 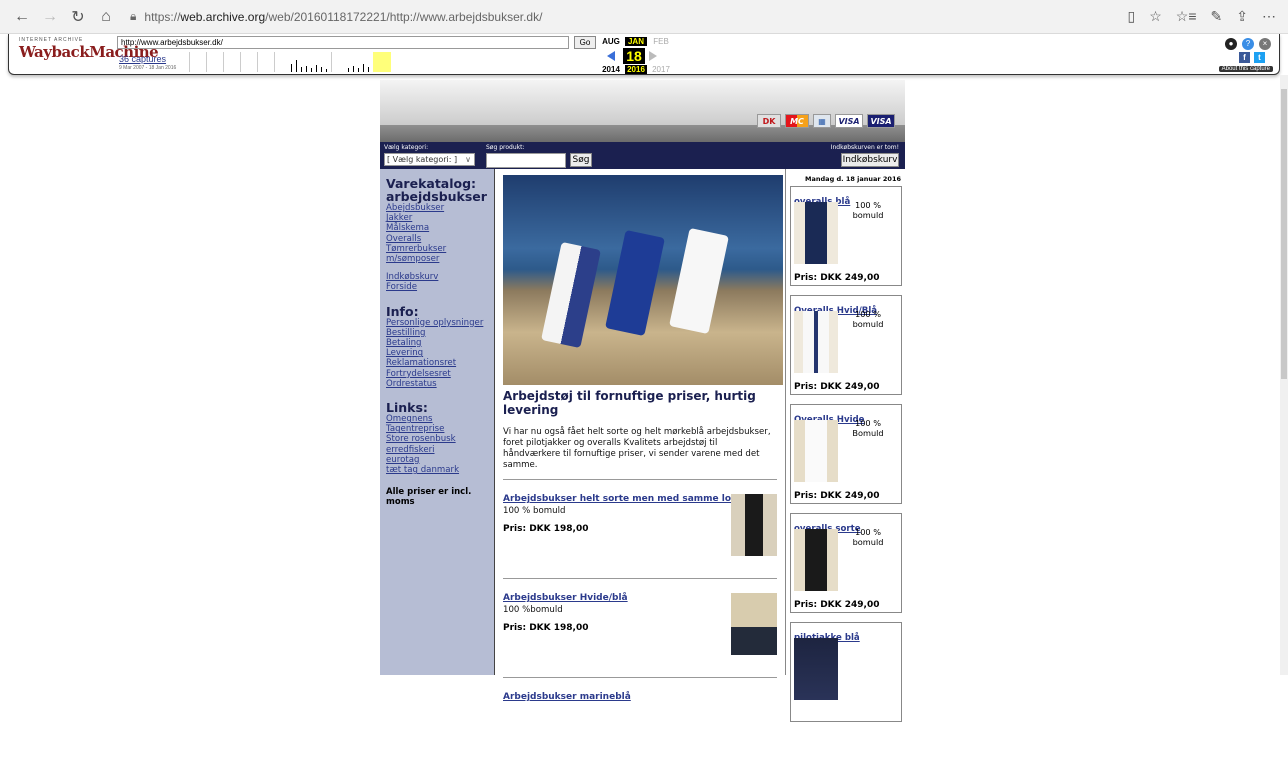 What do you see at coordinates (437, 239) in the screenshot?
I see `catalog-link: Overalls` at bounding box center [437, 239].